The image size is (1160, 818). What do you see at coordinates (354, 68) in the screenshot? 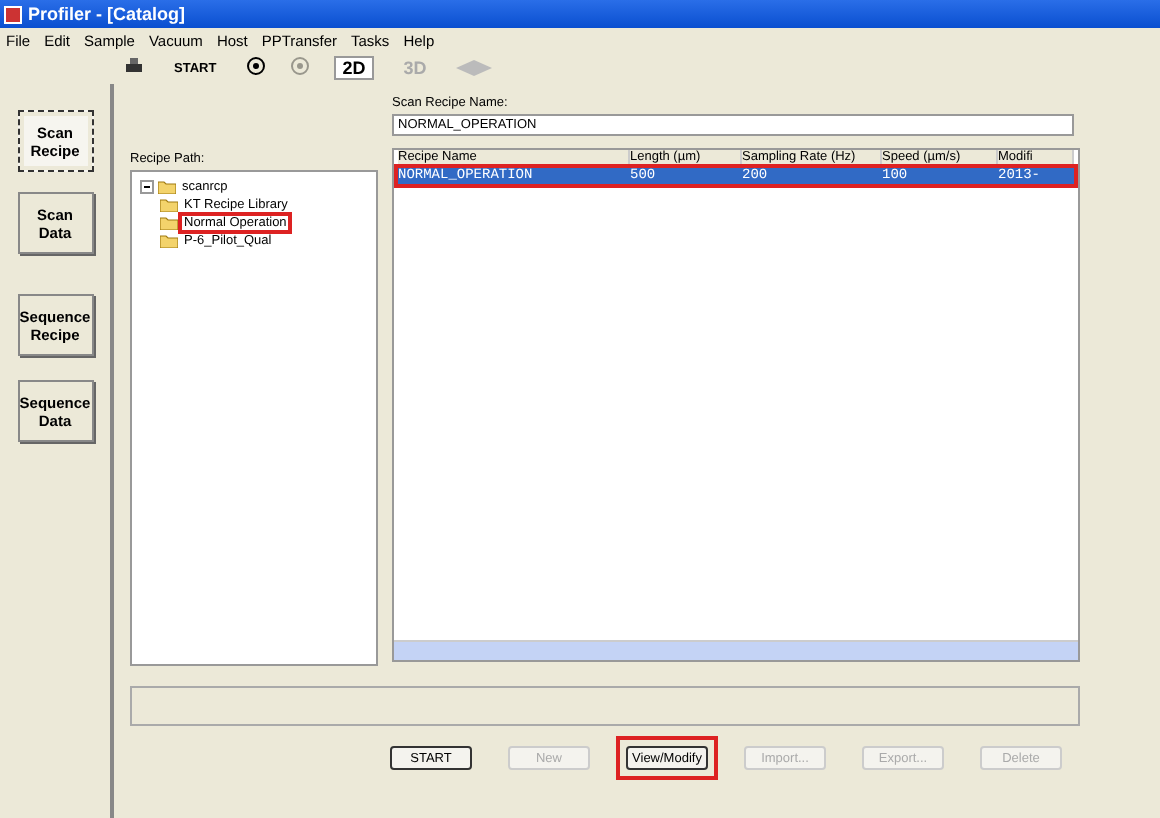
I see `view-mode-button: 2D` at bounding box center [354, 68].